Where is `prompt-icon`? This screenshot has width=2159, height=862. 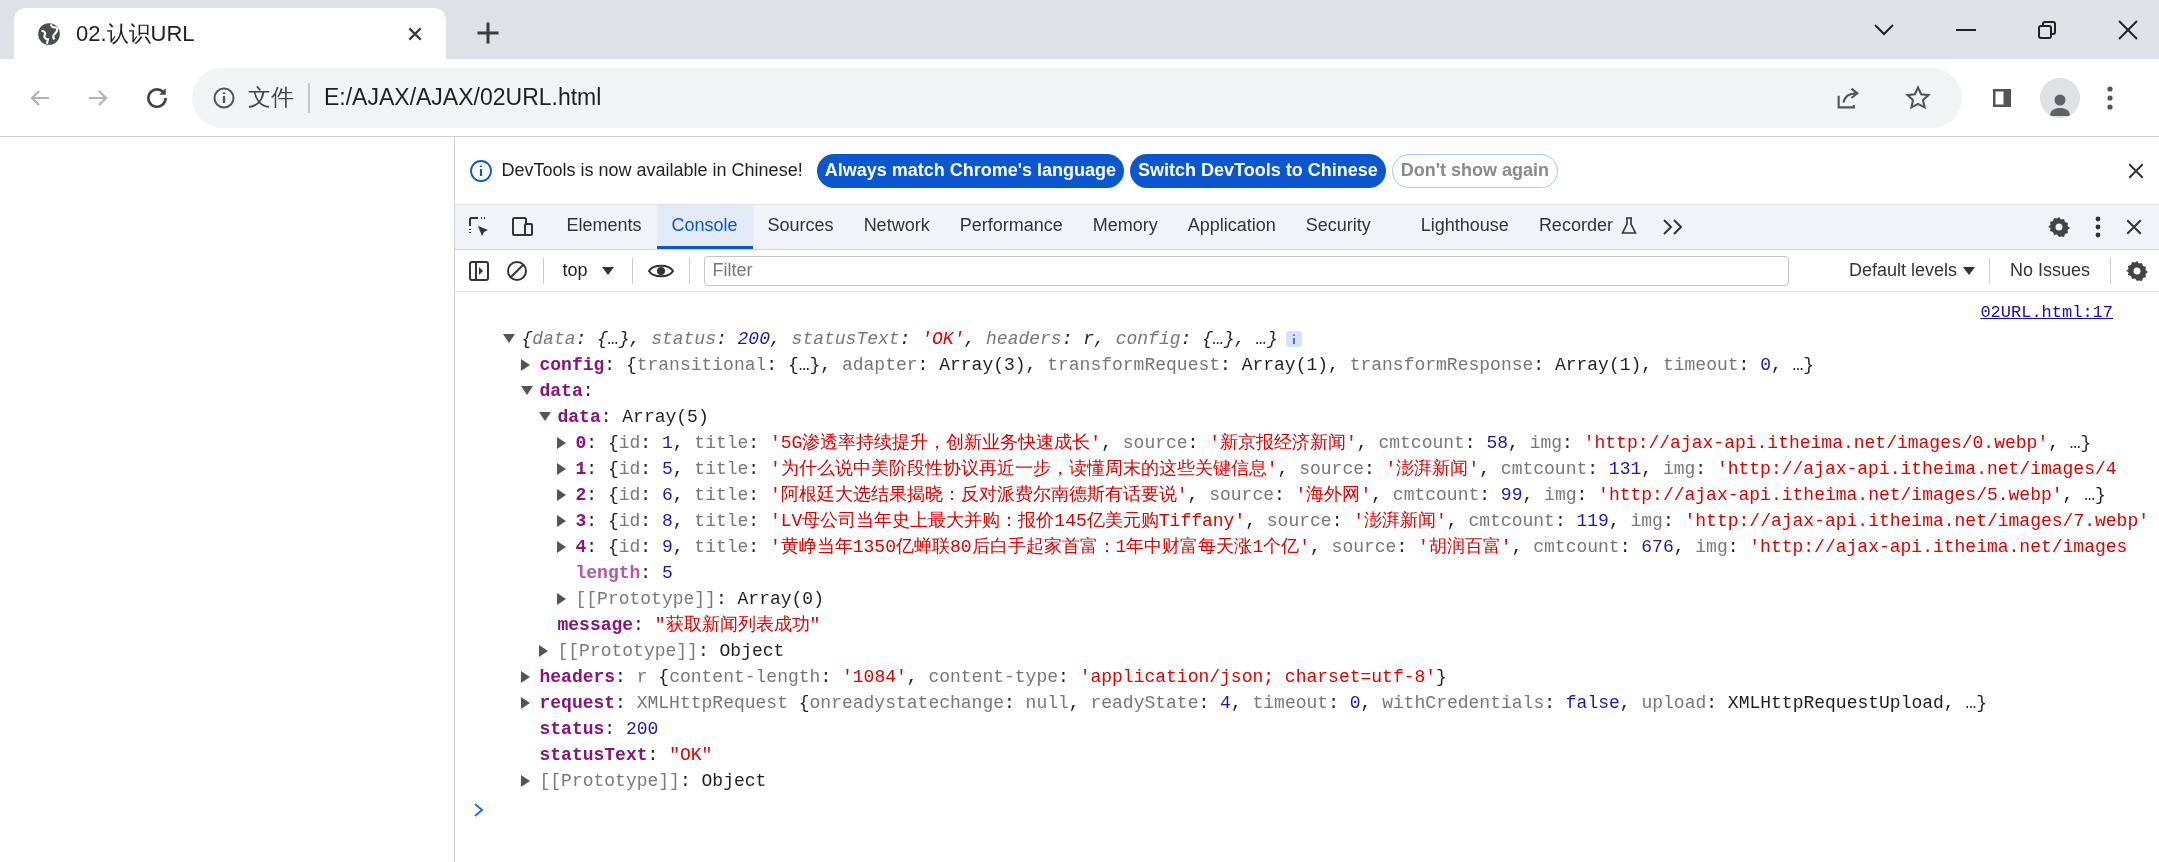 prompt-icon is located at coordinates (479, 810).